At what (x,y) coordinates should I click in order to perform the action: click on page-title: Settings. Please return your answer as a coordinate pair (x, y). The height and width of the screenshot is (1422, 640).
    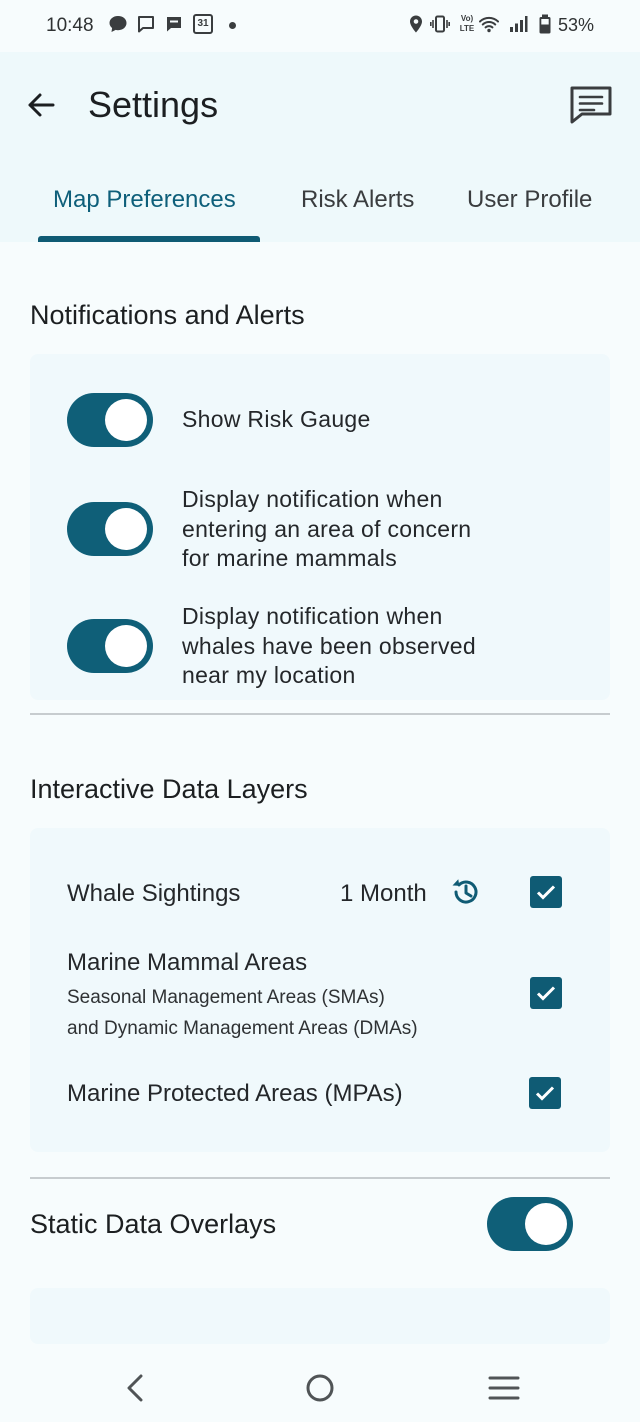
    Looking at the image, I should click on (153, 104).